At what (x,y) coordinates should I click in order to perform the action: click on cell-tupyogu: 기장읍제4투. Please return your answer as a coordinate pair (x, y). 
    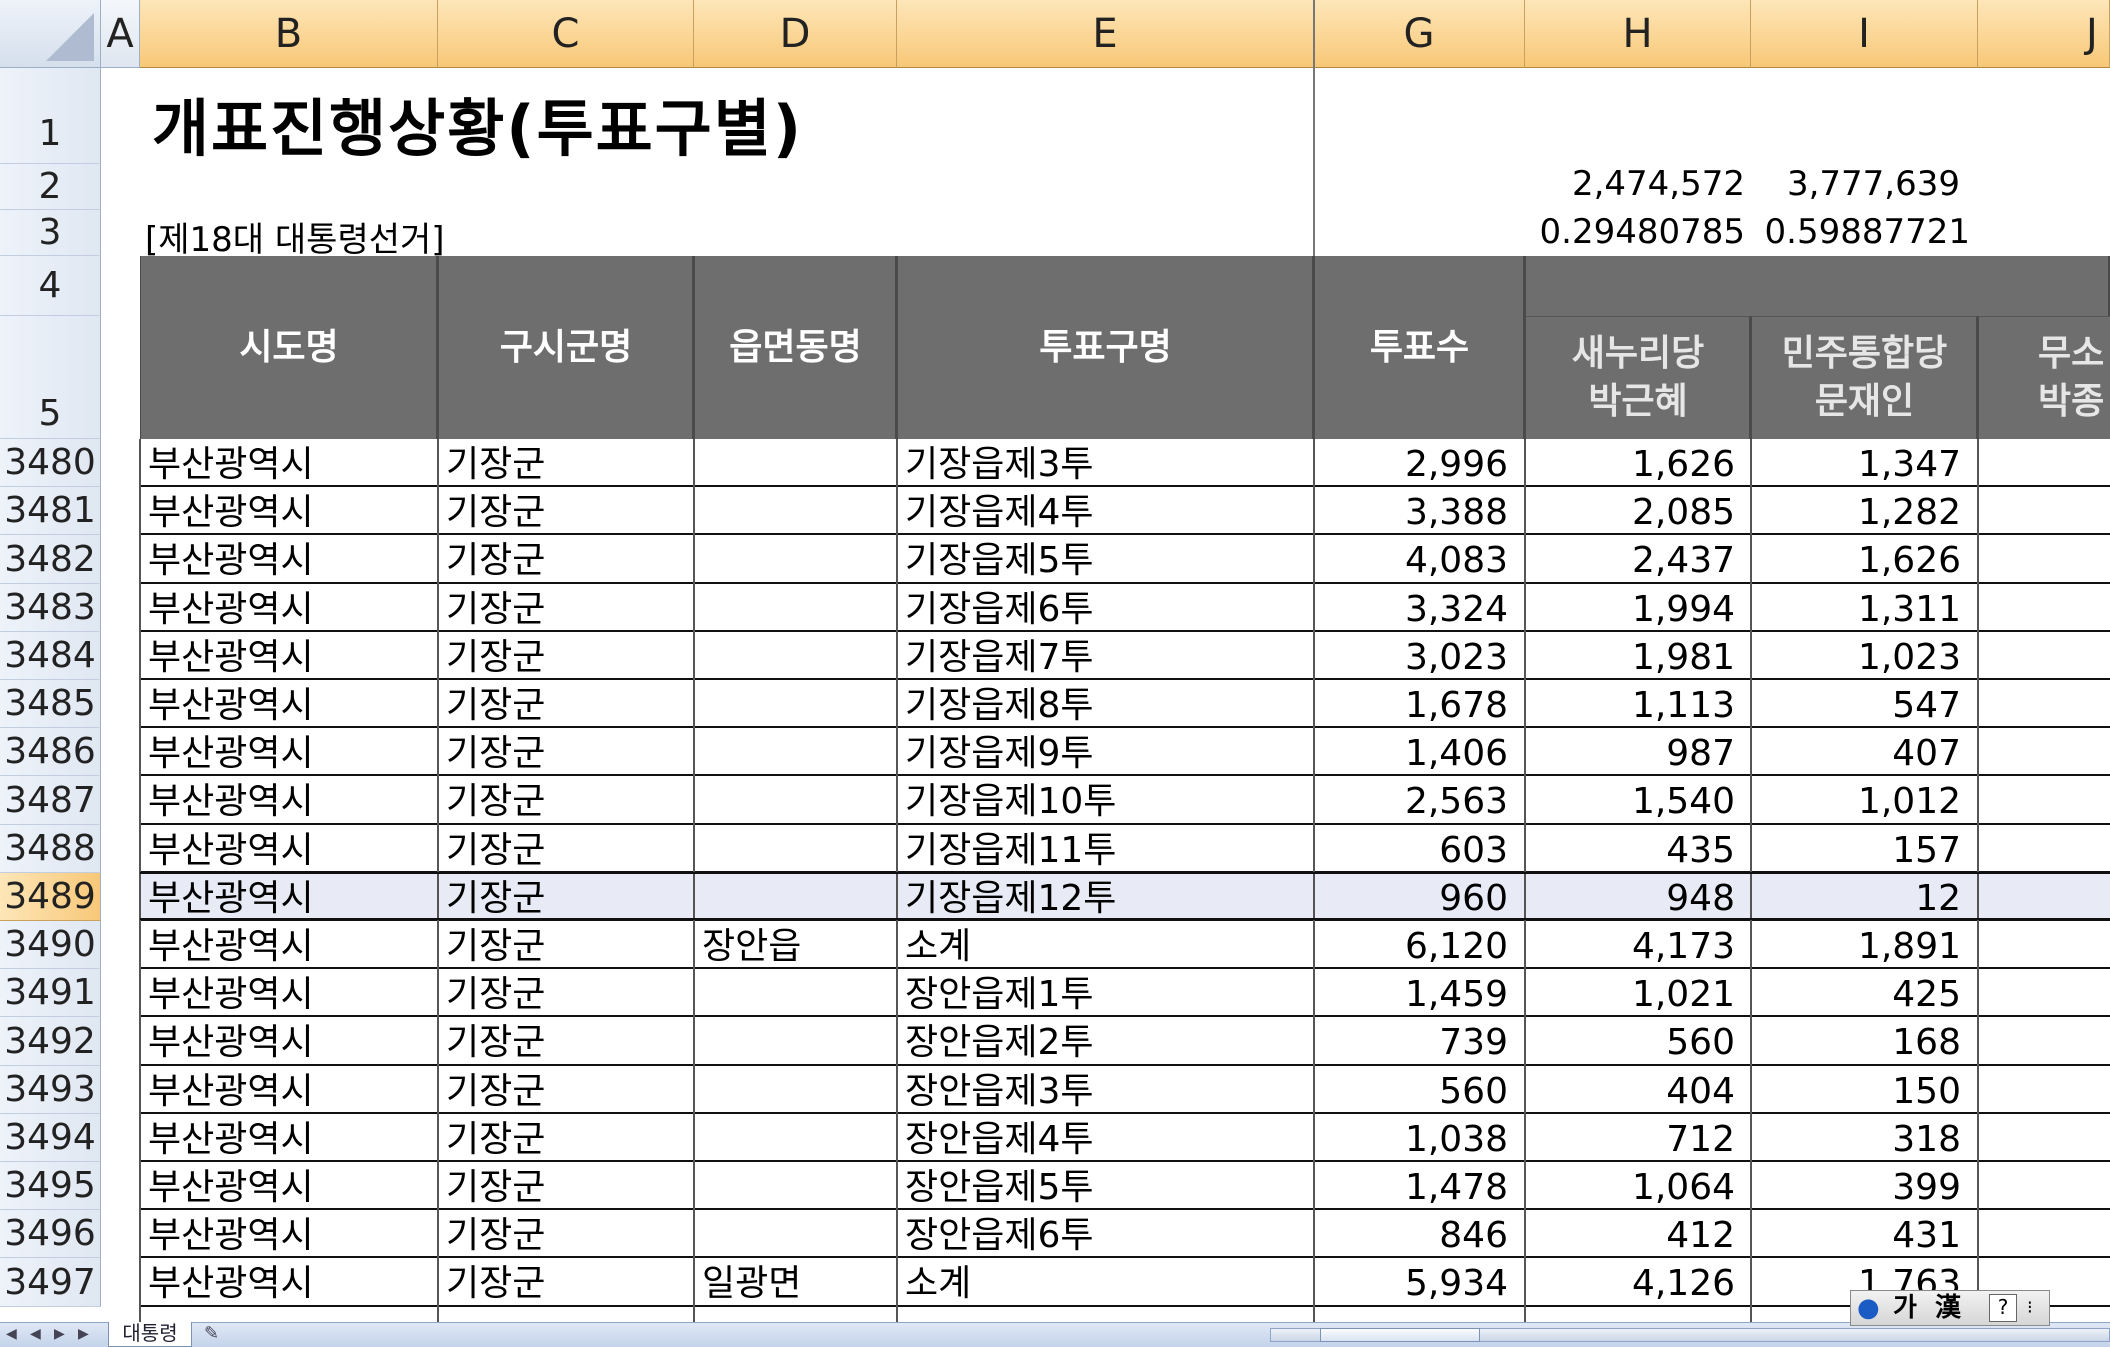
    Looking at the image, I should click on (1105, 513).